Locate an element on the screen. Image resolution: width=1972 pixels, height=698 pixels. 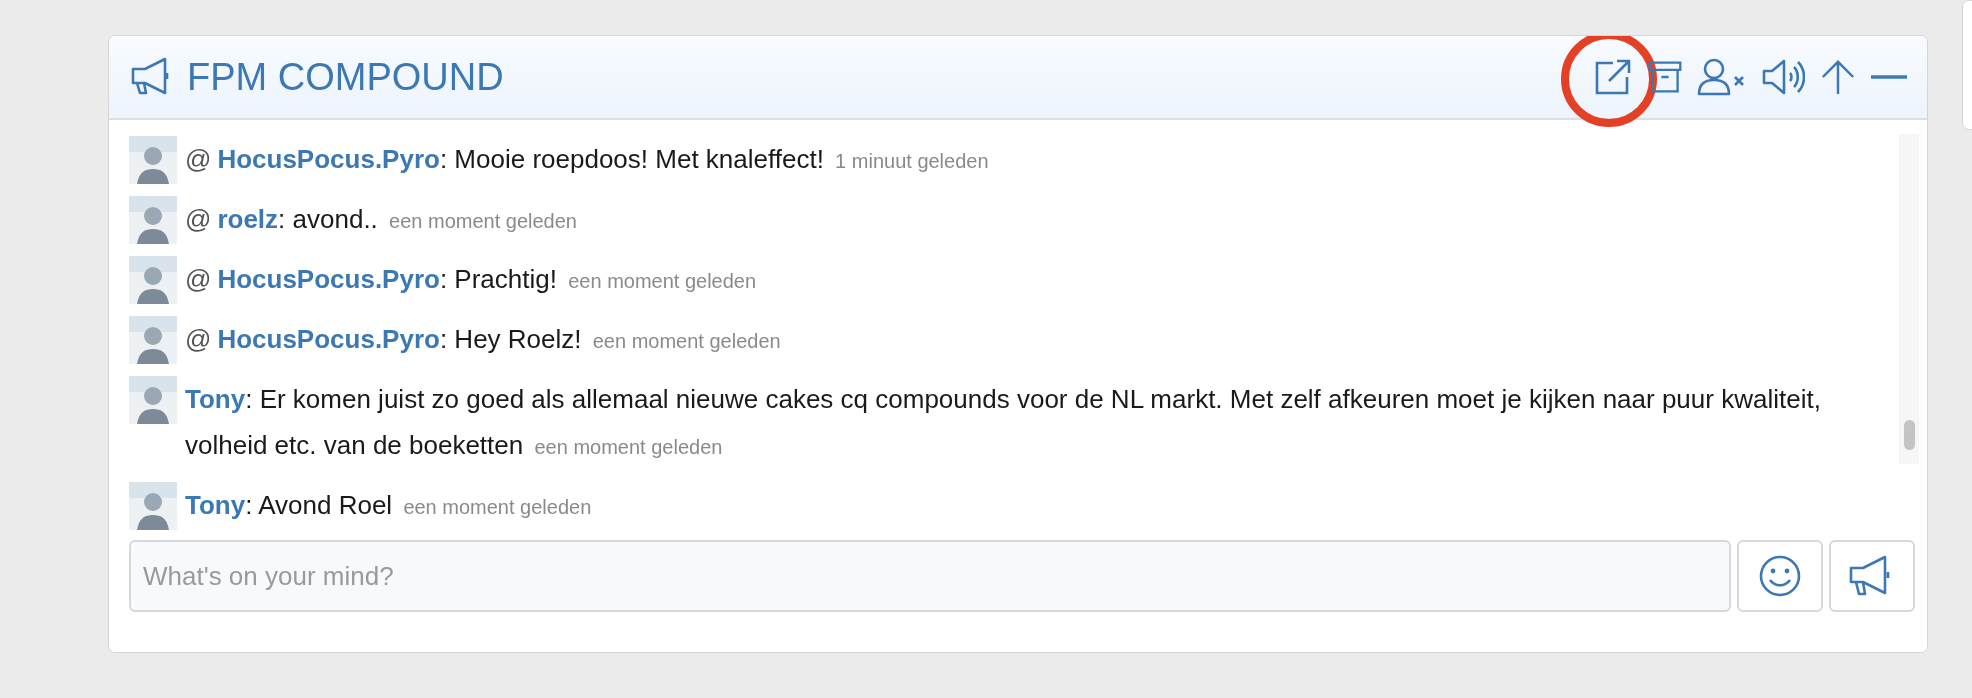
chat-message: @ HocusPocus.Pyro: Prachtig! een moment geleden is located at coordinates (471, 279).